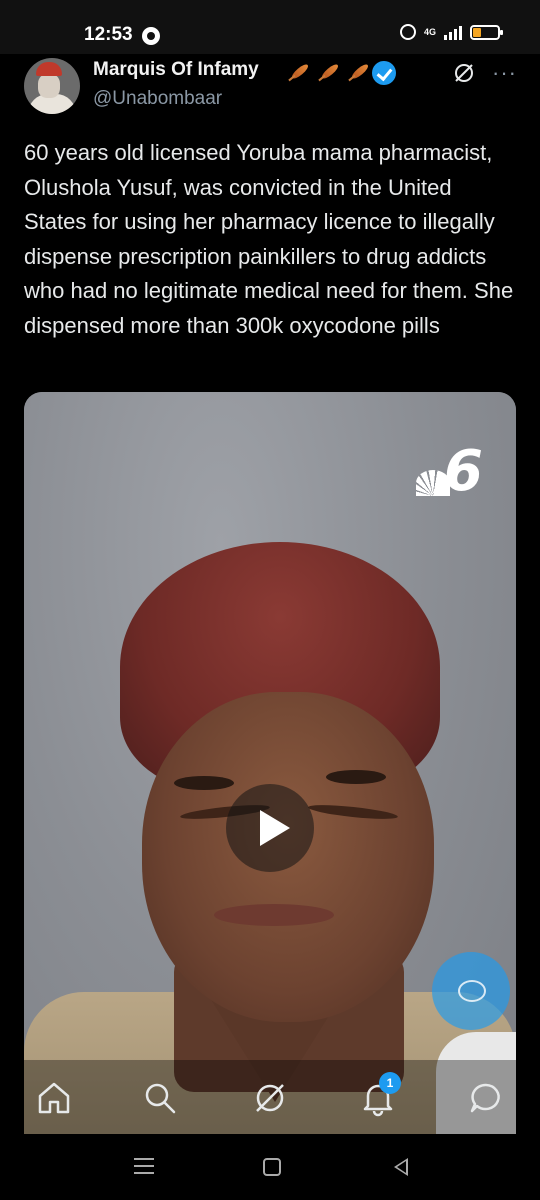 Image resolution: width=540 pixels, height=1200 pixels. I want to click on home-icon, so click(54, 1098).